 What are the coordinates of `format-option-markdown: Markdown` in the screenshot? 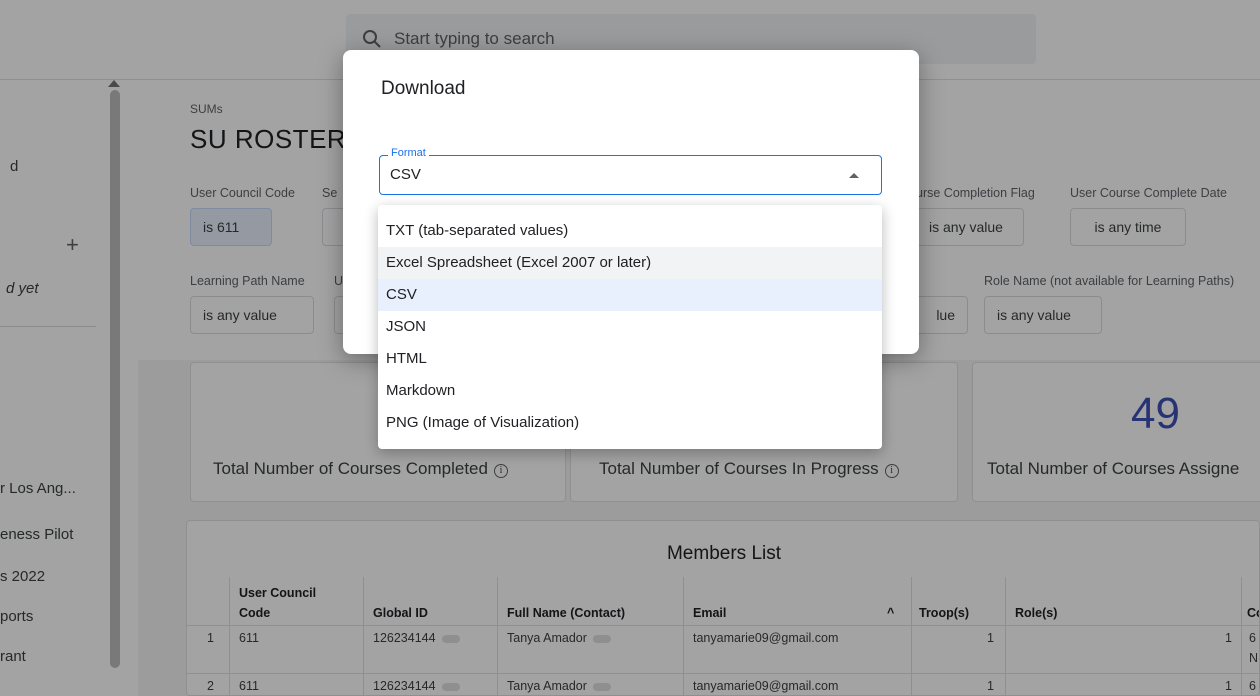 It's located at (630, 391).